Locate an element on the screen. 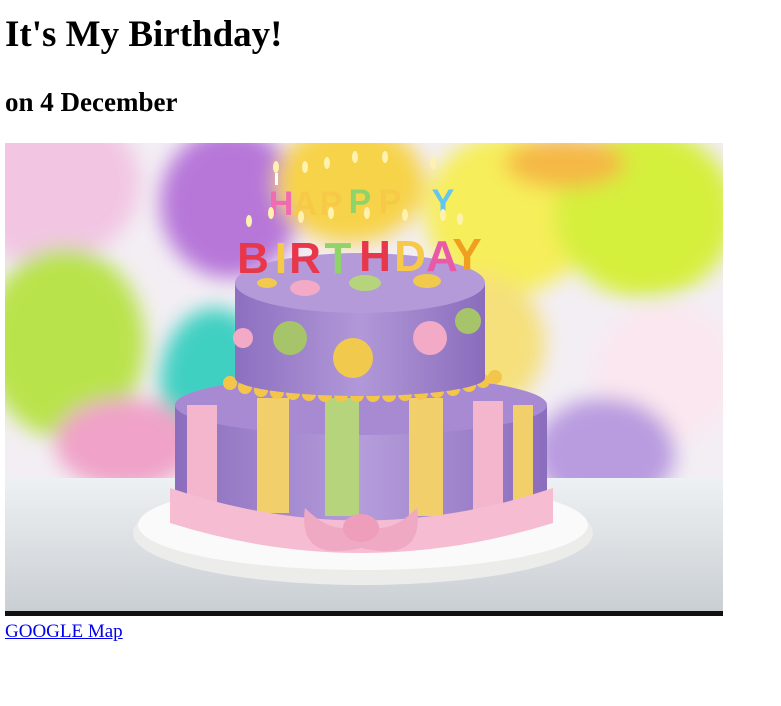 Image resolution: width=781 pixels, height=706 pixels. svg-text: I is located at coordinates (281, 258).